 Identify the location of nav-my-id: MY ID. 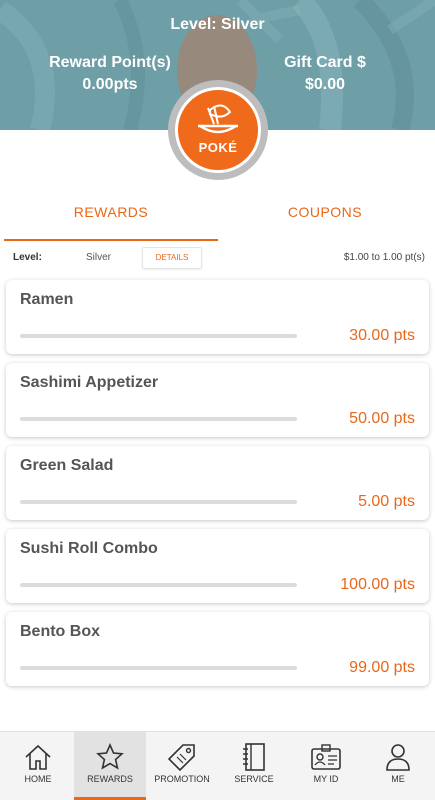
(326, 766).